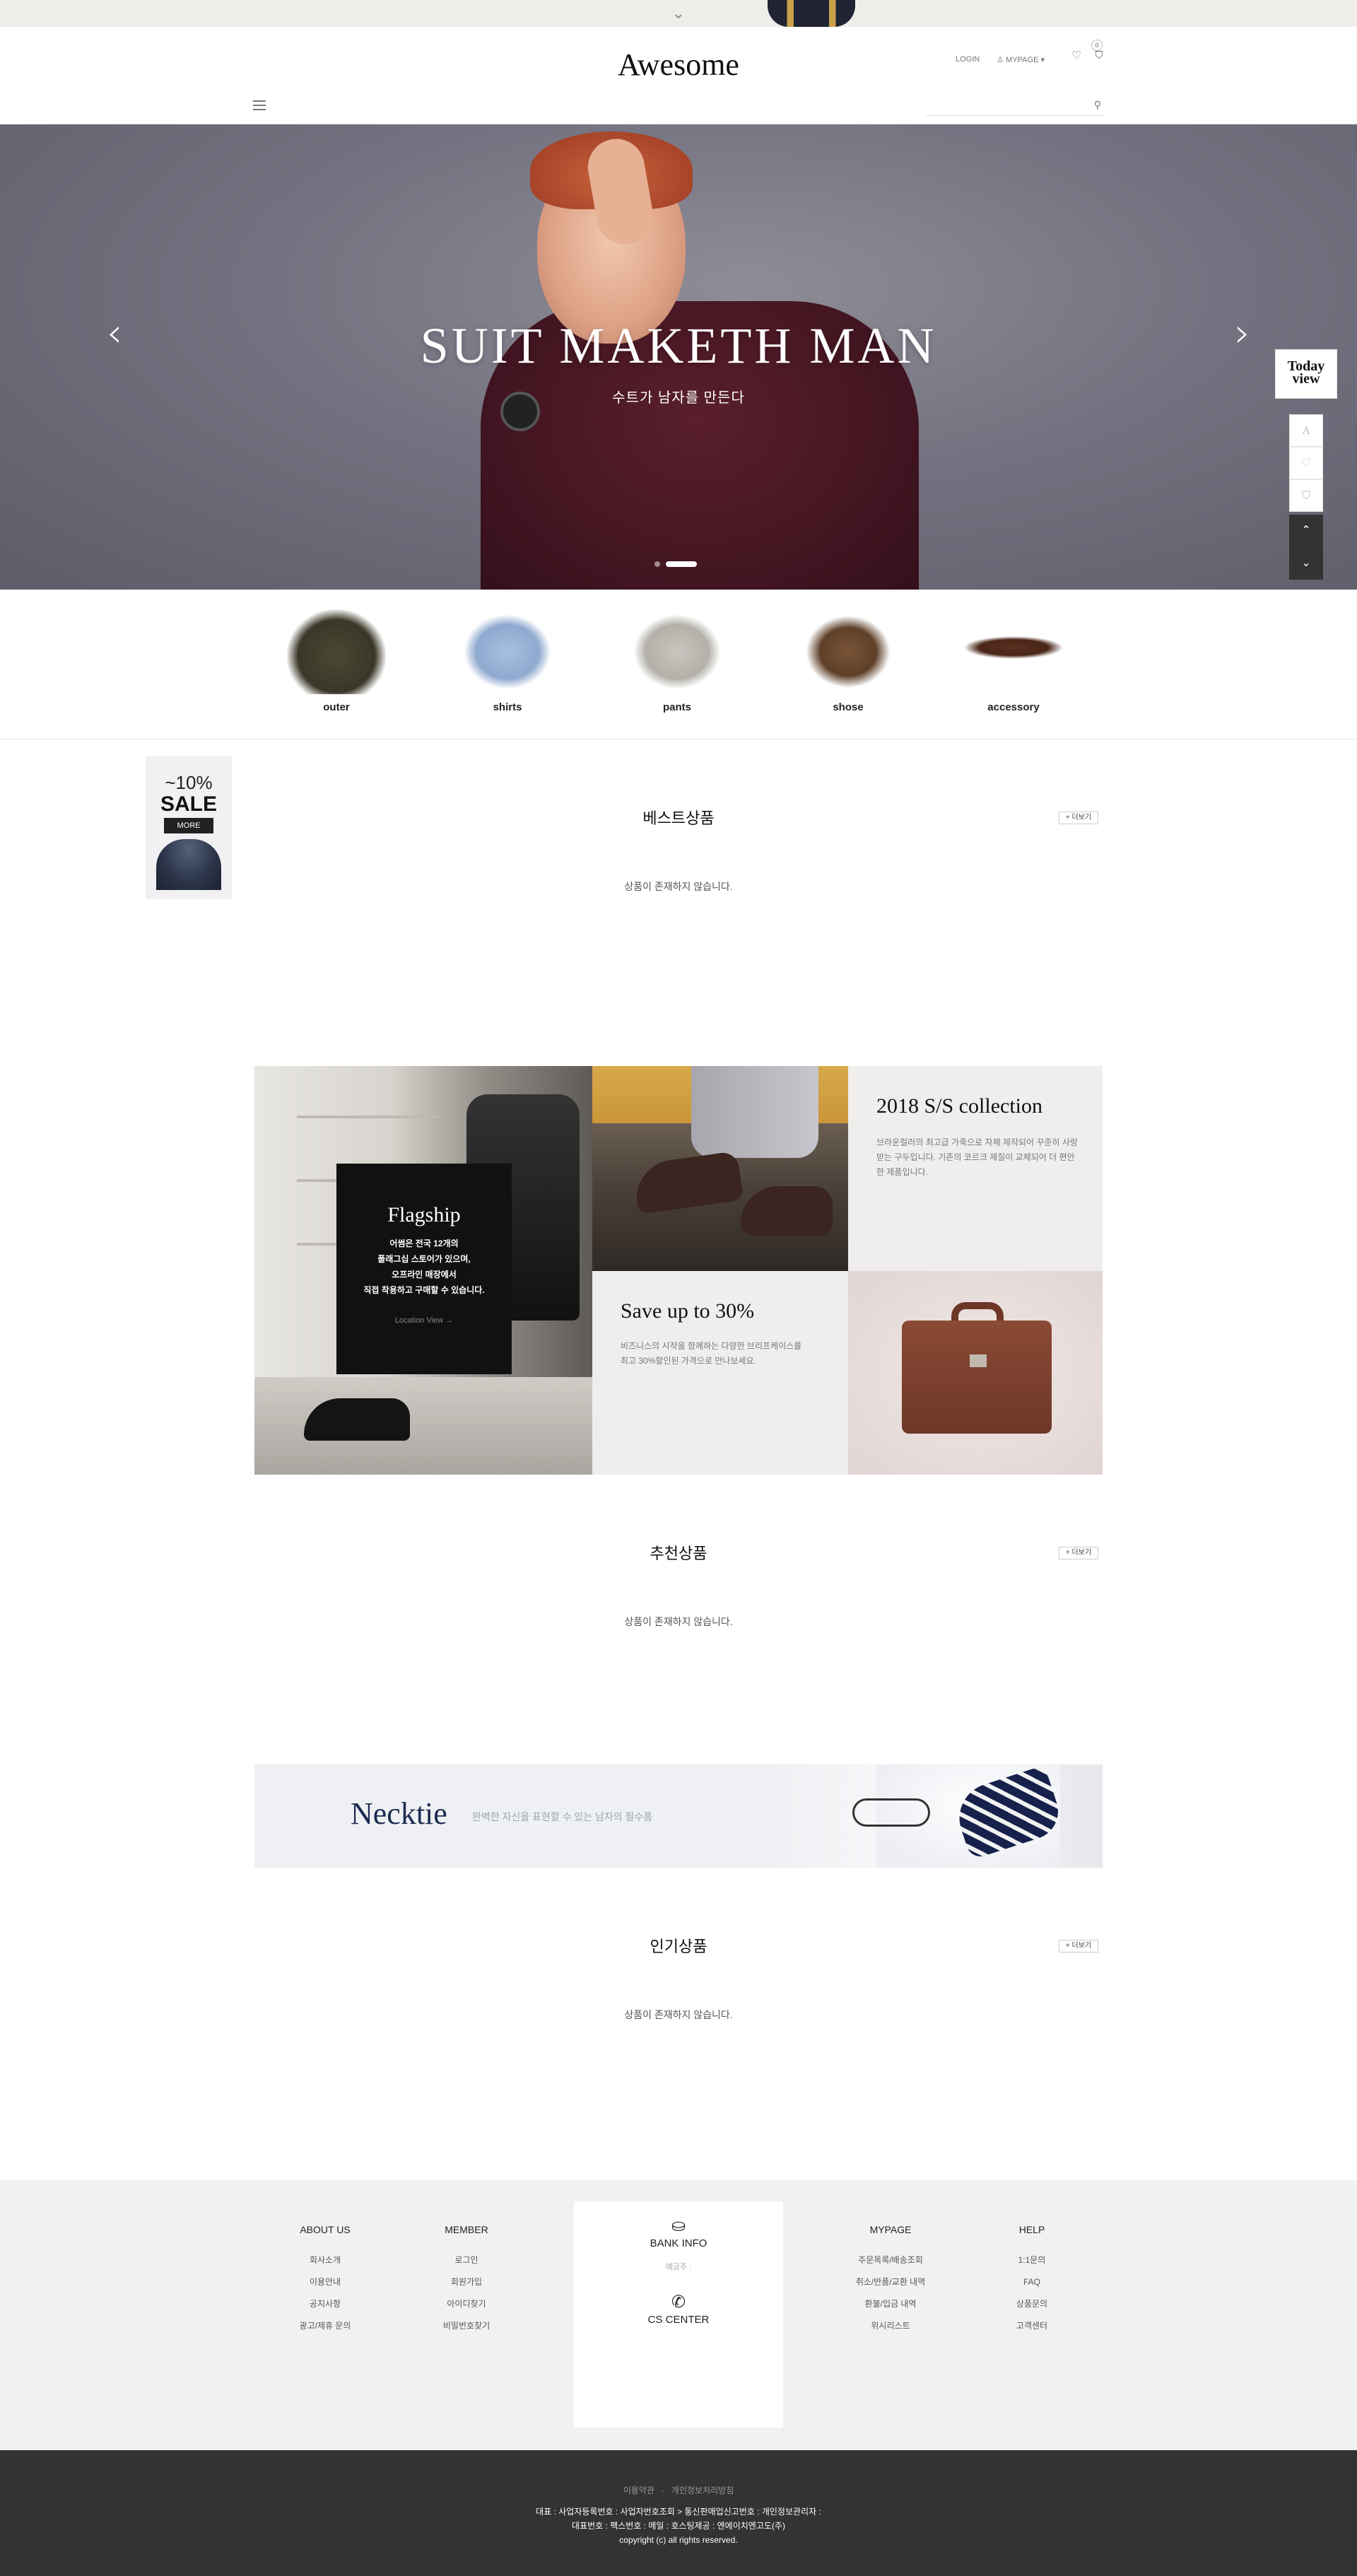 This screenshot has width=1357, height=2576. What do you see at coordinates (399, 1814) in the screenshot?
I see `necktie-title: Necktie` at bounding box center [399, 1814].